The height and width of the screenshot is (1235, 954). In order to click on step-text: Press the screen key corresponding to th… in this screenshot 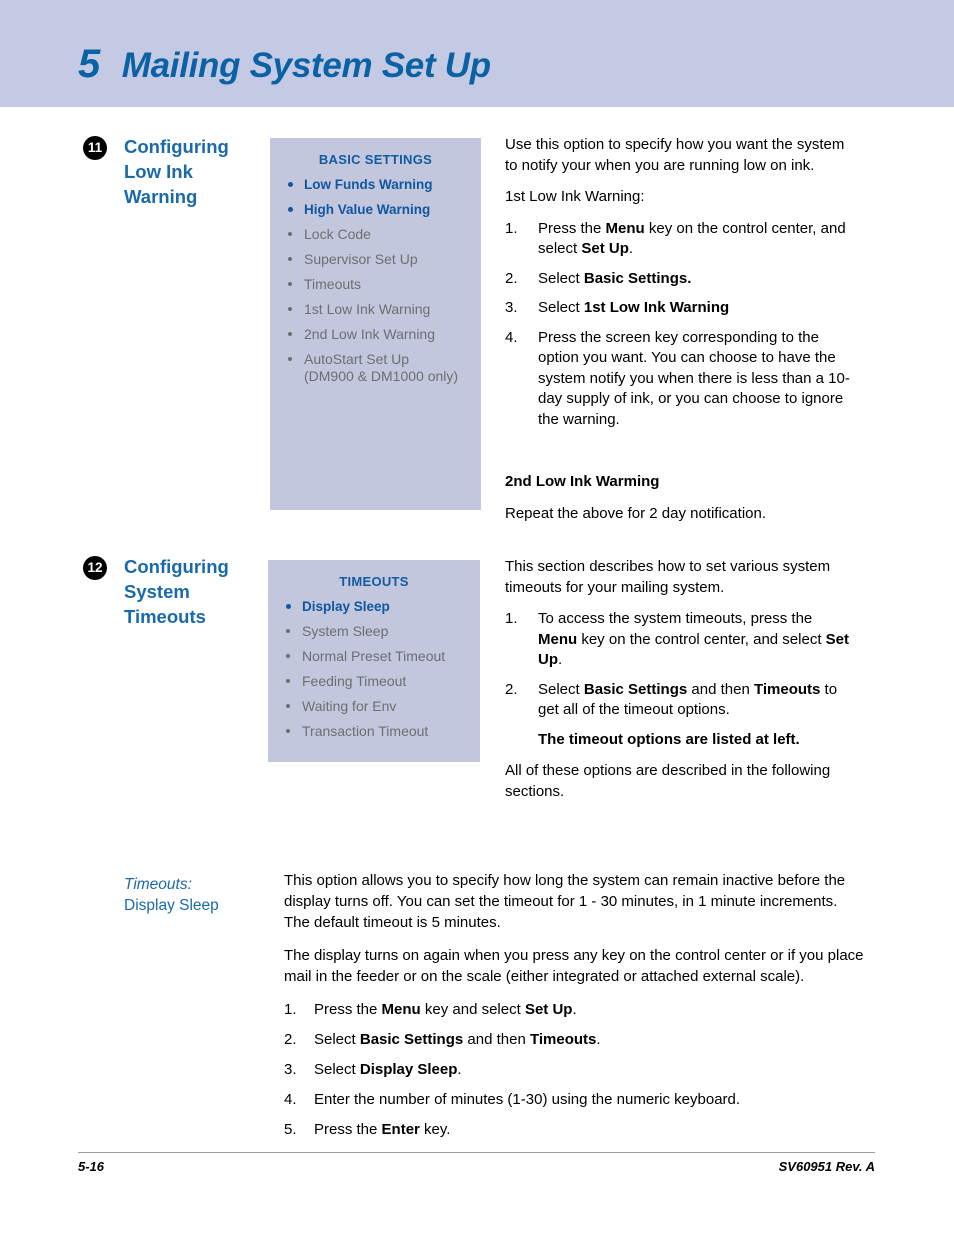, I will do `click(694, 378)`.